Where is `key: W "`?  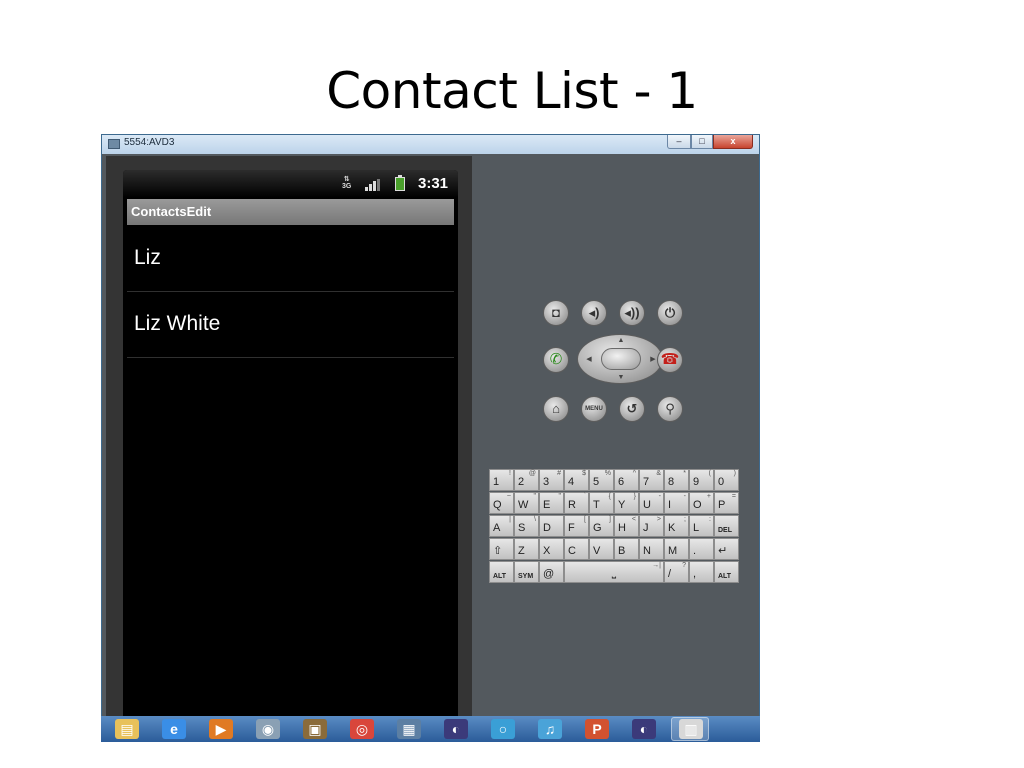
key: W " is located at coordinates (526, 503).